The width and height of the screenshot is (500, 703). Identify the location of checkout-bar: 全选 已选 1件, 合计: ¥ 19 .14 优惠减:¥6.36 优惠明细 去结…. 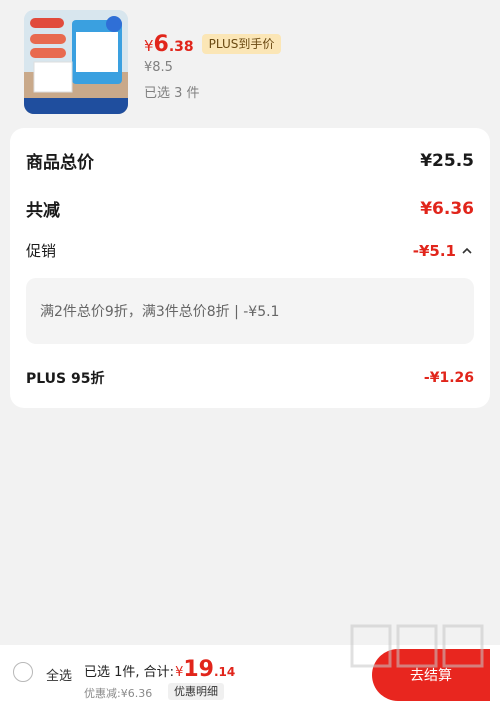
(250, 674).